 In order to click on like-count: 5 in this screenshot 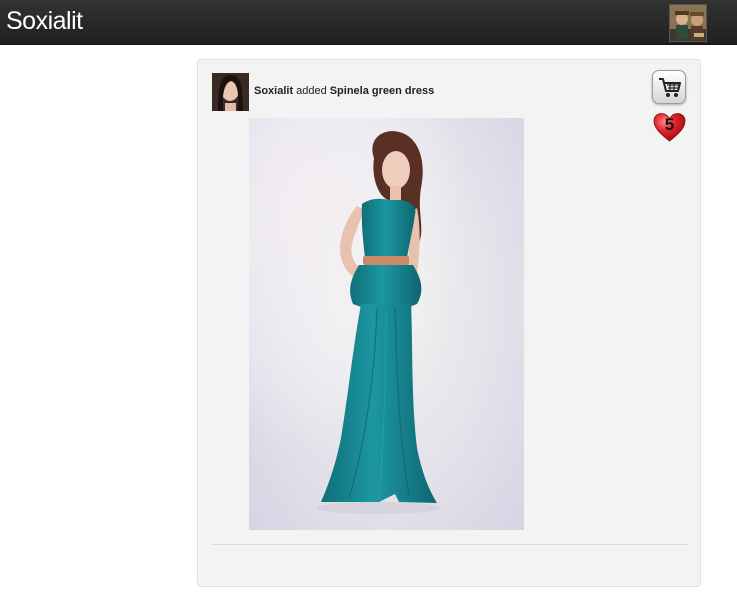, I will do `click(669, 124)`.